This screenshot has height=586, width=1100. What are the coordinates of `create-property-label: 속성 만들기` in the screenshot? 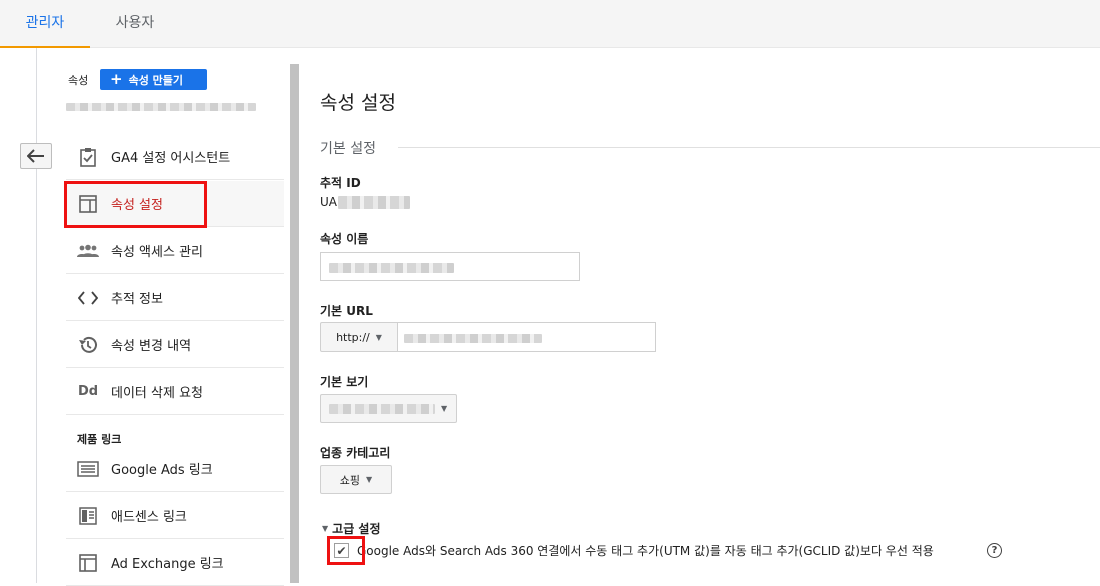 It's located at (156, 80).